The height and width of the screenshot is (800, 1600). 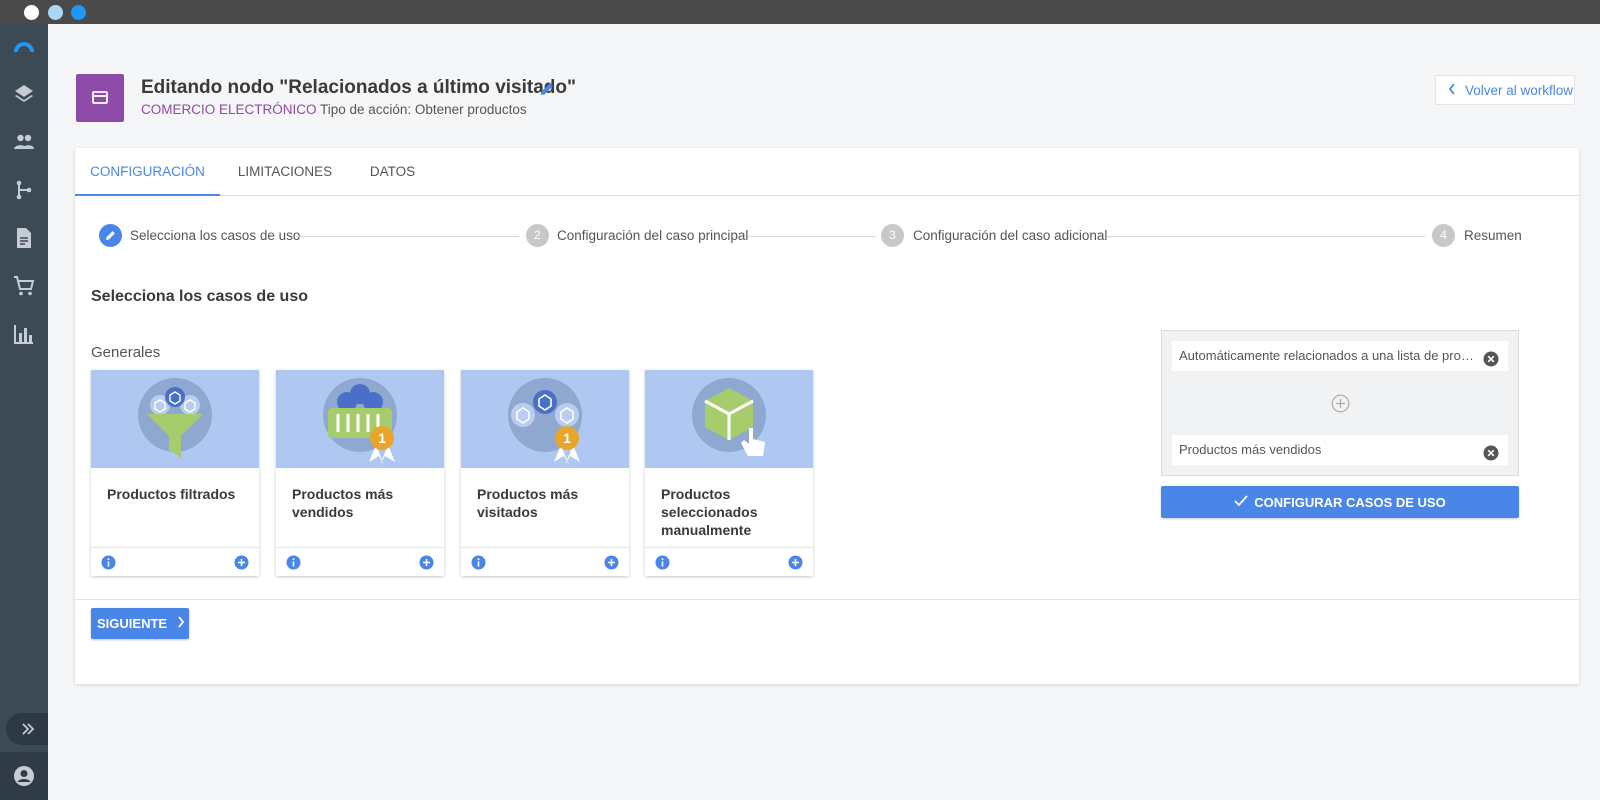 I want to click on use-case-title: Productos más visitados, so click(x=528, y=503).